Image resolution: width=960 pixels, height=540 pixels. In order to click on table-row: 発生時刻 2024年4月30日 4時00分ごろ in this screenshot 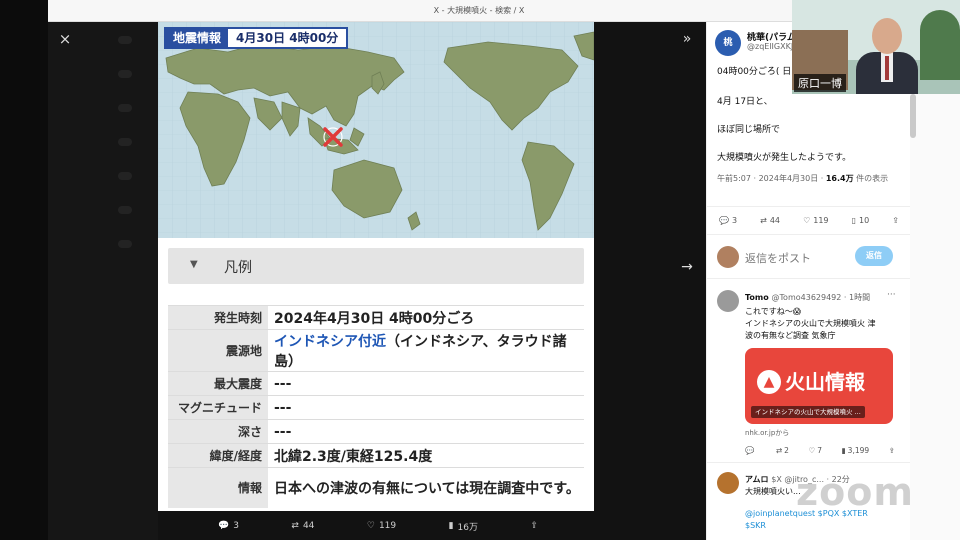, I will do `click(376, 317)`.